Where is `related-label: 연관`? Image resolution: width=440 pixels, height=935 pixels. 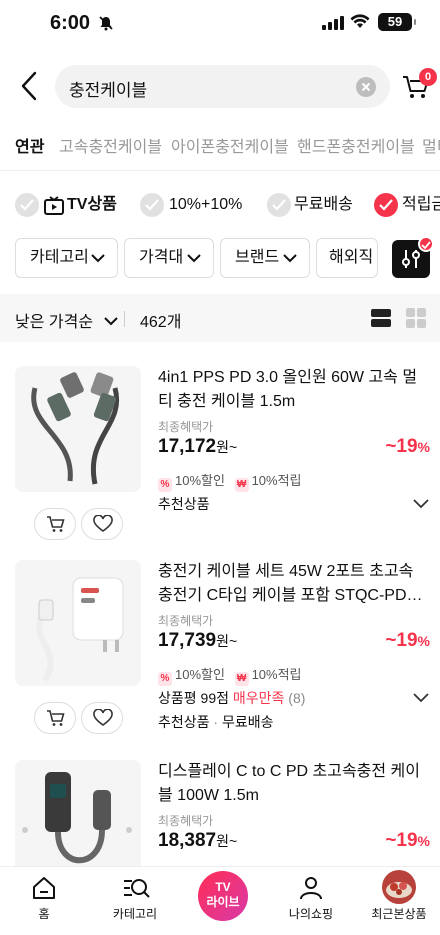
related-label: 연관 is located at coordinates (30, 147).